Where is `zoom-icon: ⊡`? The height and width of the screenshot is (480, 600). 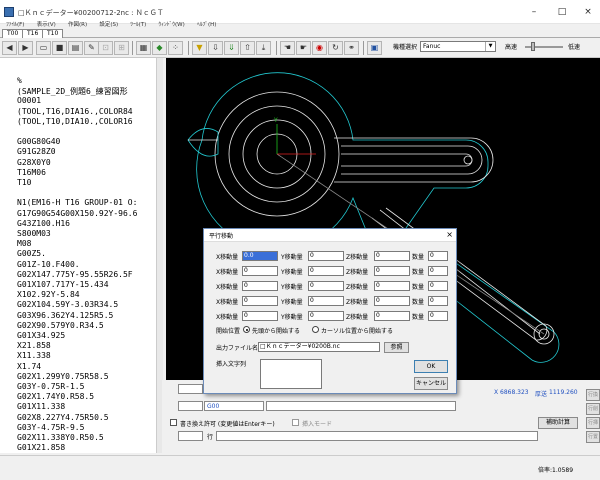
zoom-icon: ⊡ is located at coordinates (105, 48).